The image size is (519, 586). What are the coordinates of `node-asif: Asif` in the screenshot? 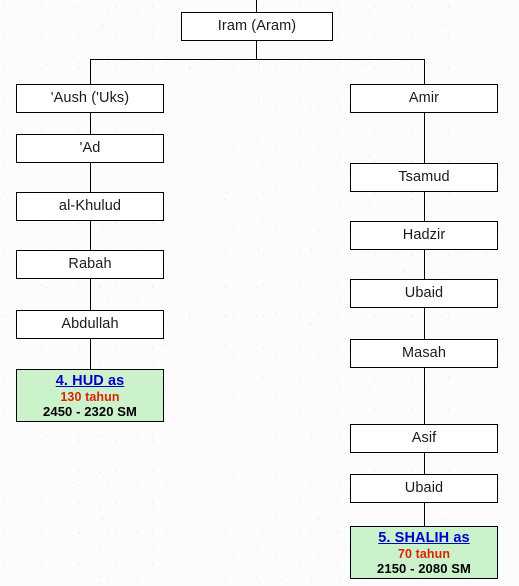 It's located at (424, 438).